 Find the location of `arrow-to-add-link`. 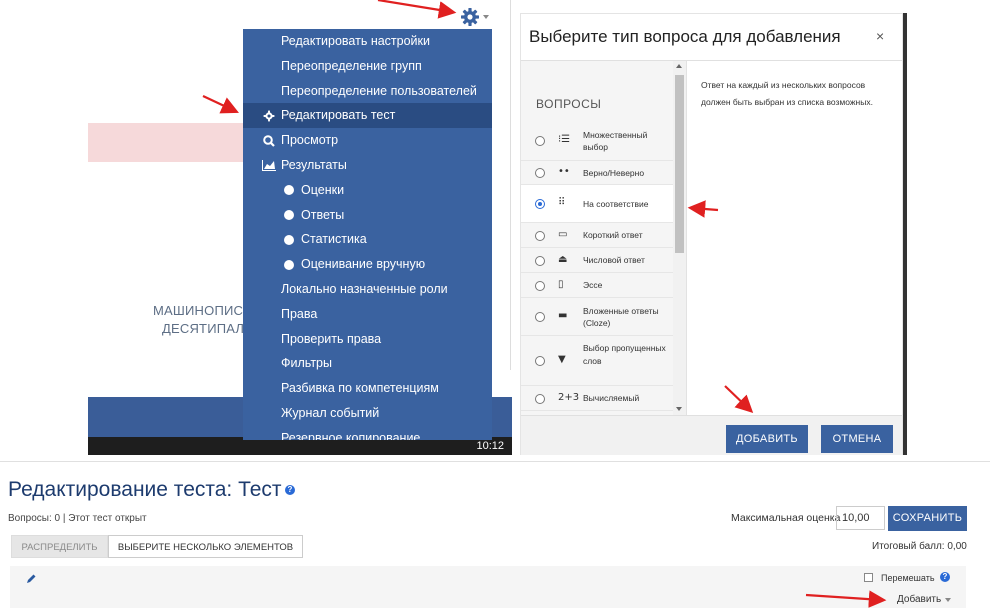

arrow-to-add-link is located at coordinates (846, 599).